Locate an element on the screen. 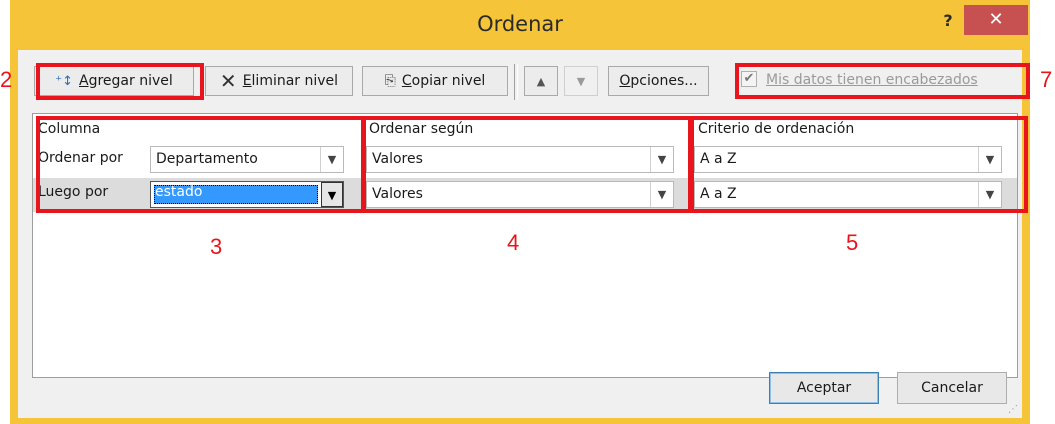 This screenshot has height=424, width=1055. close-button: ✕ is located at coordinates (996, 20).